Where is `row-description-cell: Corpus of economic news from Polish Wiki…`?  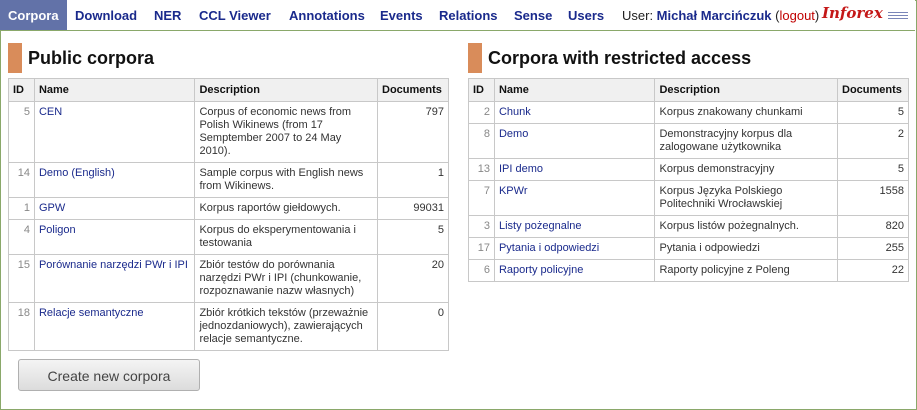 row-description-cell: Corpus of economic news from Polish Wiki… is located at coordinates (286, 132).